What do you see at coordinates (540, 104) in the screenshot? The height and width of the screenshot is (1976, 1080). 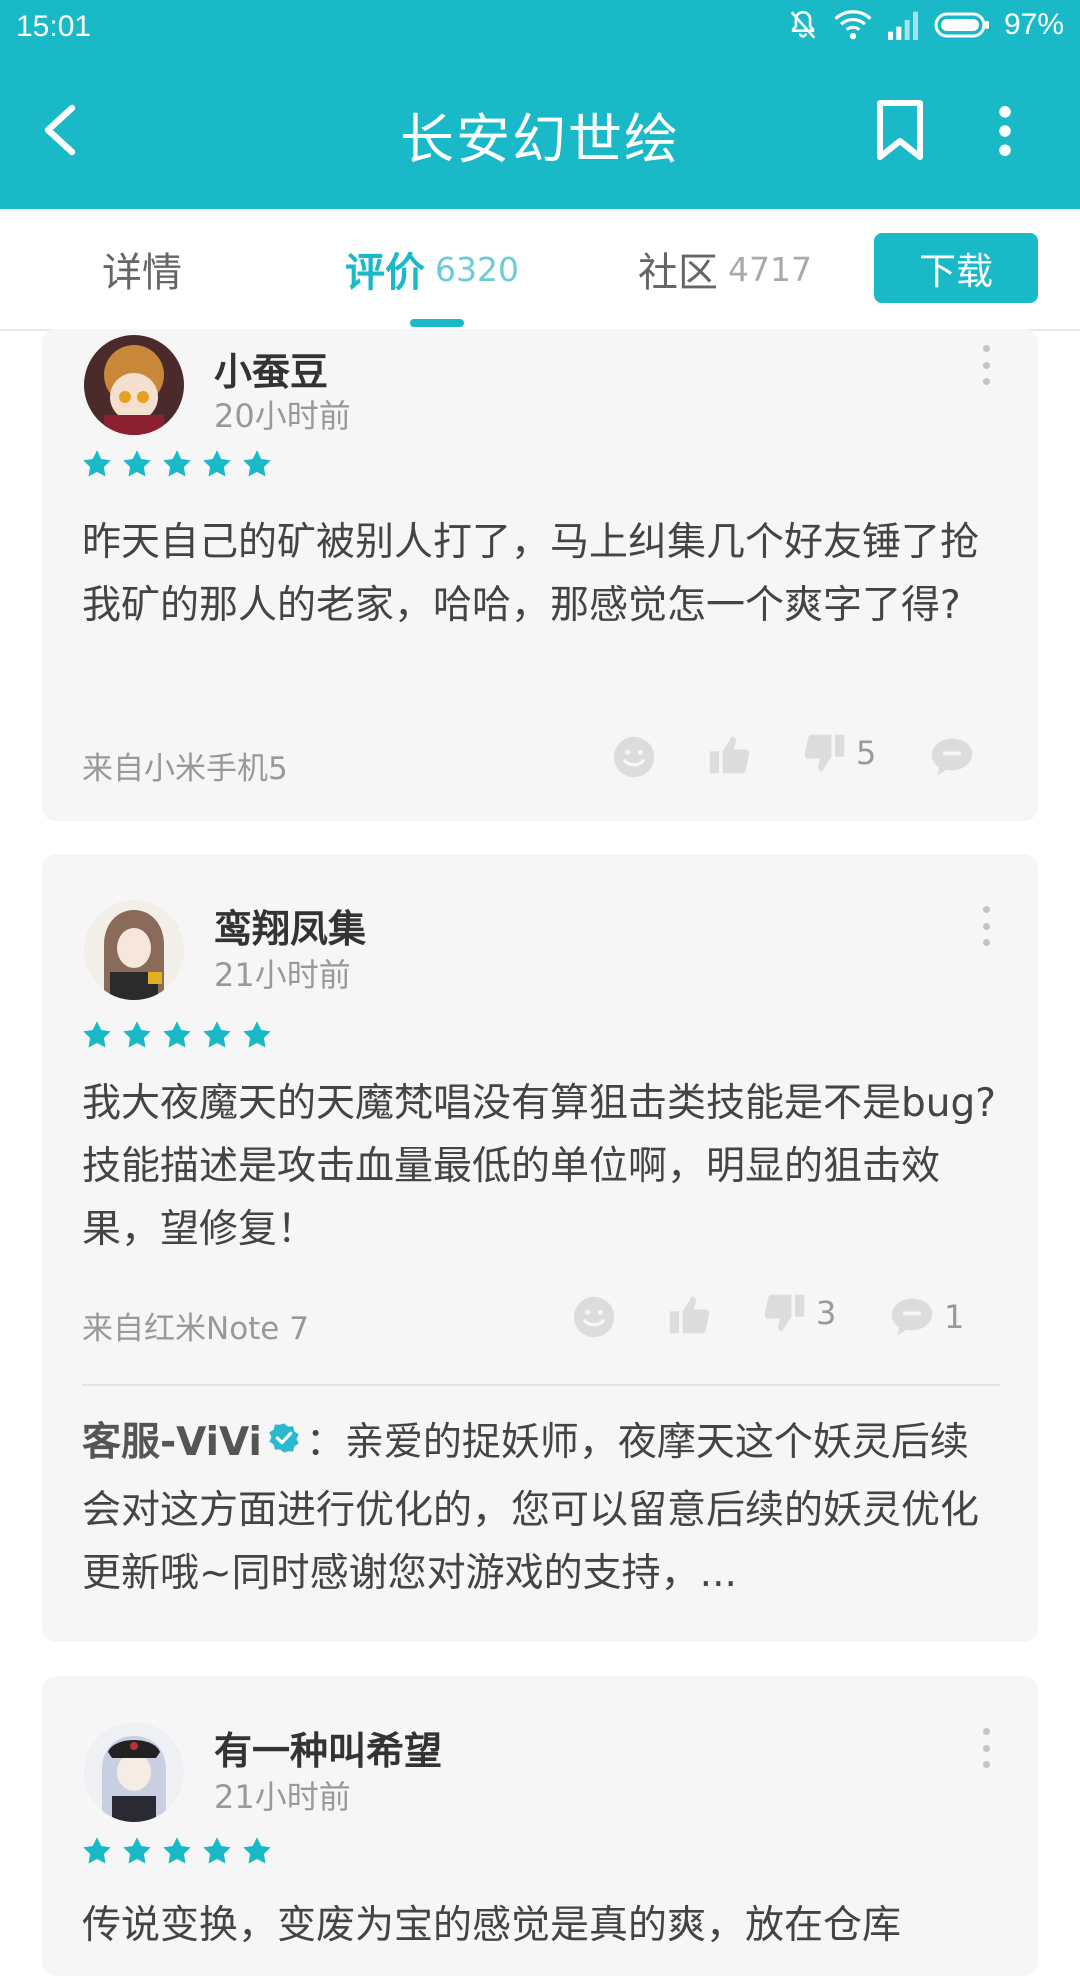 I see `app-bar: 15:01 97% 长安幻世绘` at bounding box center [540, 104].